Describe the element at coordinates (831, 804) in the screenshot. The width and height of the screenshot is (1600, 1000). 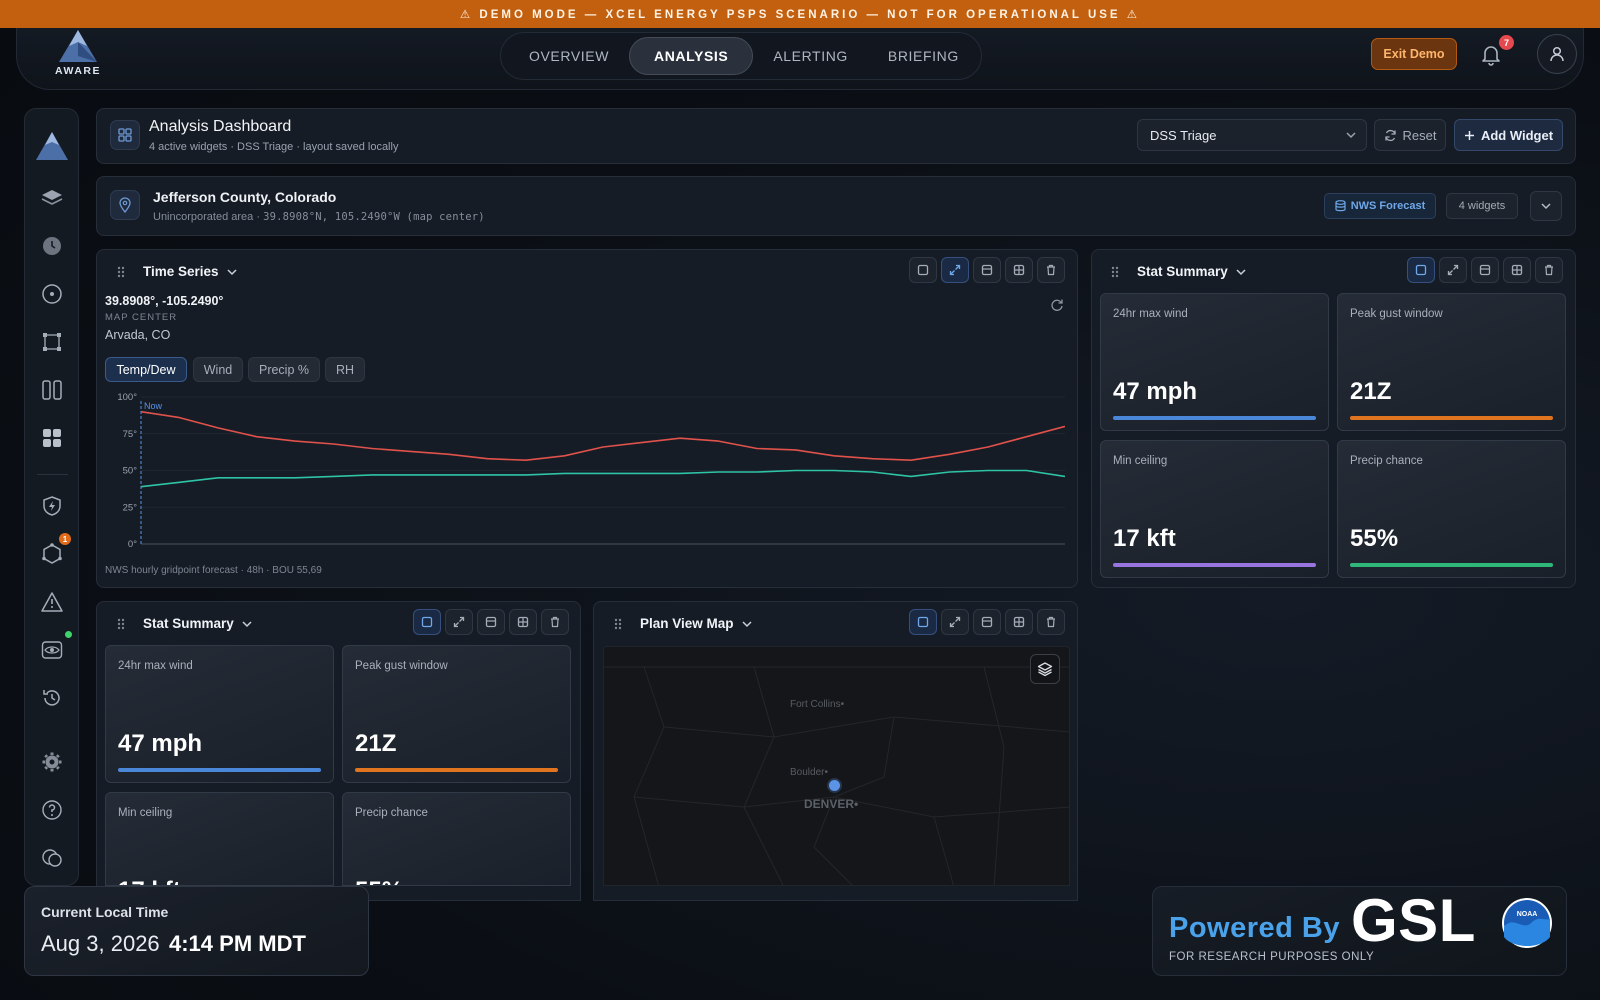
I see `map-label-denver: DENVER•` at that location.